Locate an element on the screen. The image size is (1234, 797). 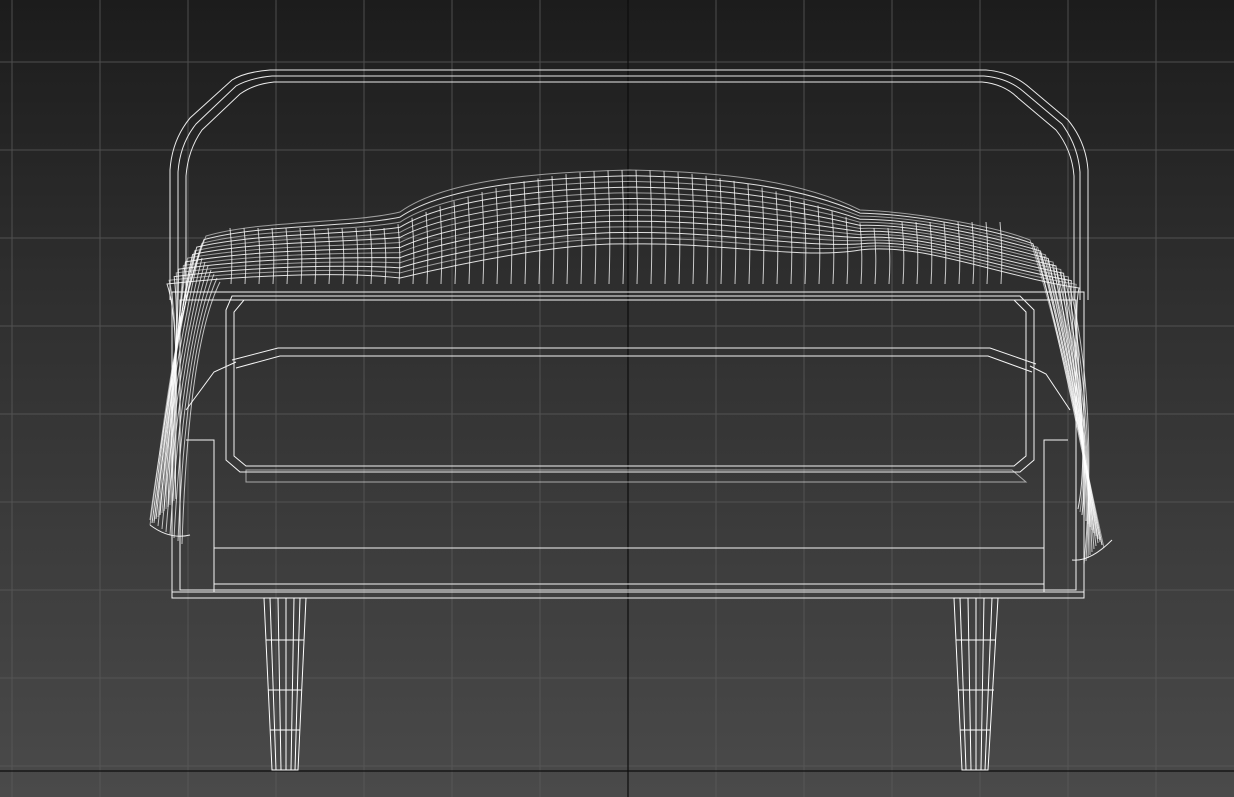
right-leg is located at coordinates (976, 684).